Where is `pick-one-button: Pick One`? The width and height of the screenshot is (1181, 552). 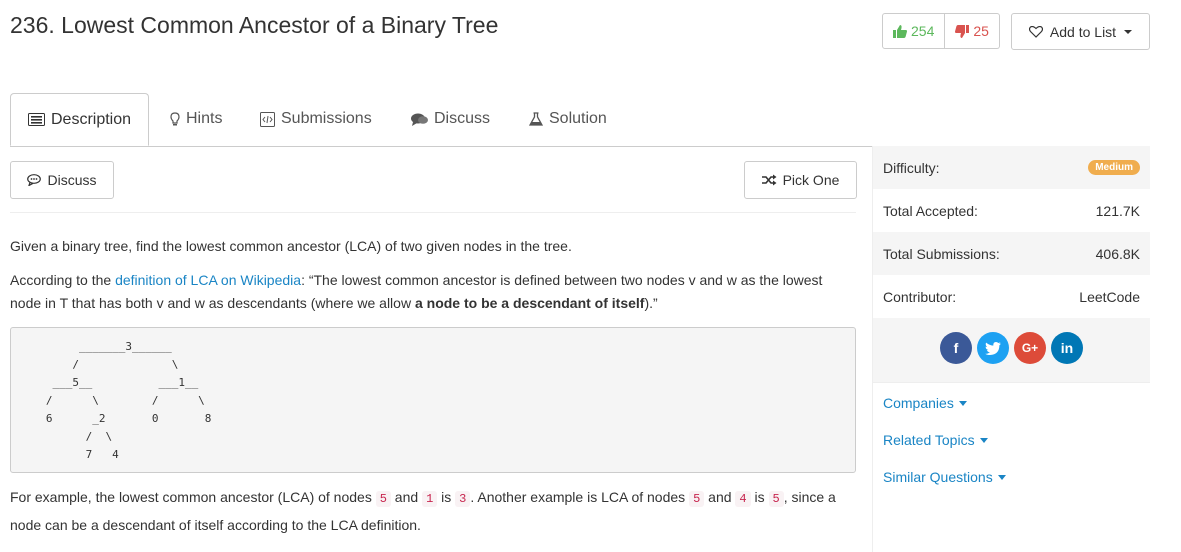
pick-one-button: Pick One is located at coordinates (800, 180).